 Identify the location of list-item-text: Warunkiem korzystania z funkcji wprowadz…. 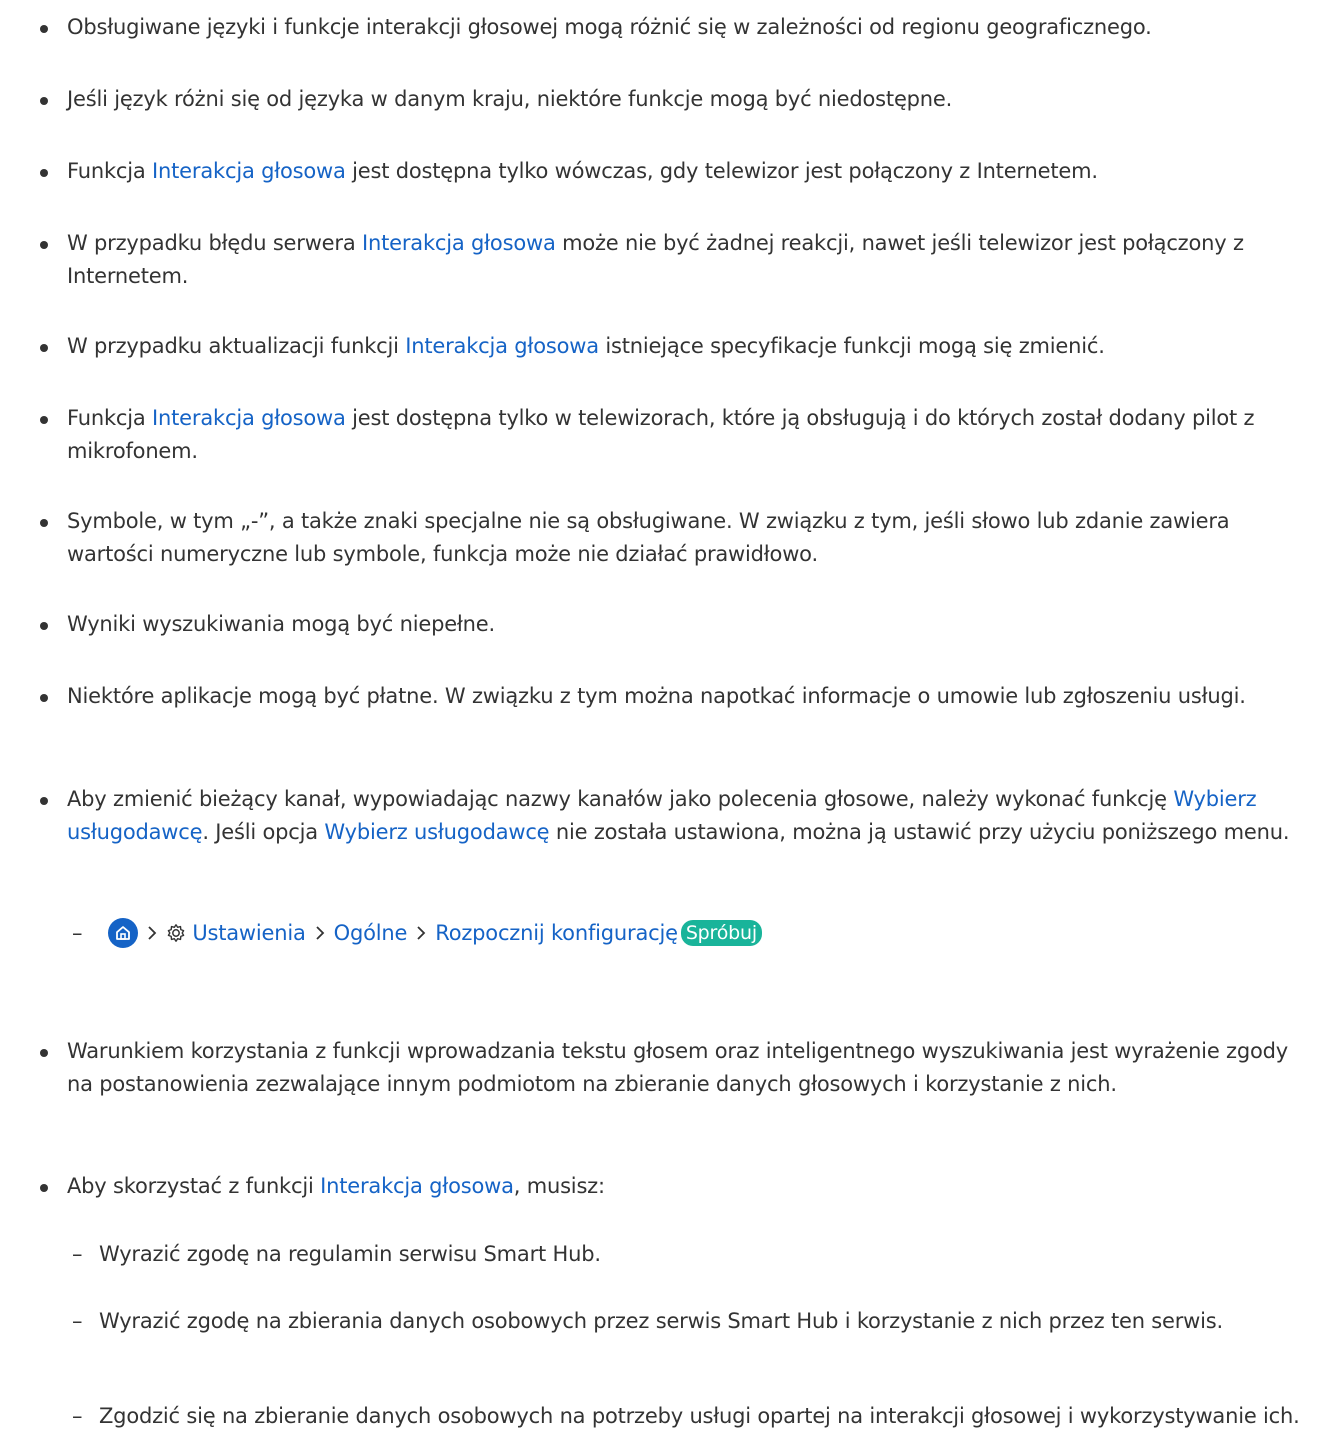
(688, 1068).